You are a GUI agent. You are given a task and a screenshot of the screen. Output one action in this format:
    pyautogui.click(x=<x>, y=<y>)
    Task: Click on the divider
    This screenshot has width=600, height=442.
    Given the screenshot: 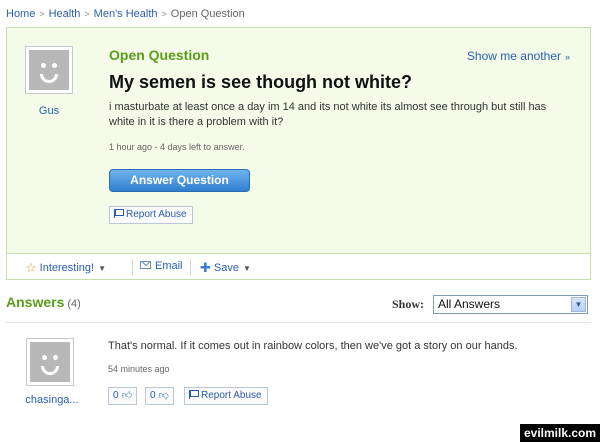 What is the action you would take?
    pyautogui.click(x=298, y=322)
    